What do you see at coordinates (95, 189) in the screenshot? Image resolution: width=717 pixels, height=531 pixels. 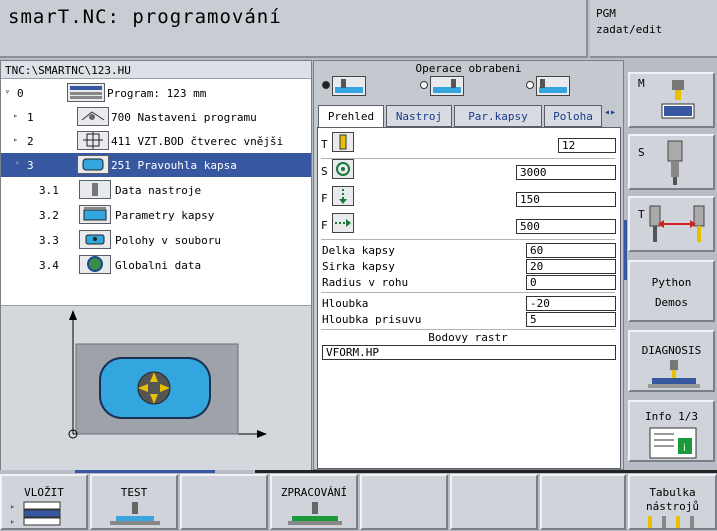 I see `tool-data-icon` at bounding box center [95, 189].